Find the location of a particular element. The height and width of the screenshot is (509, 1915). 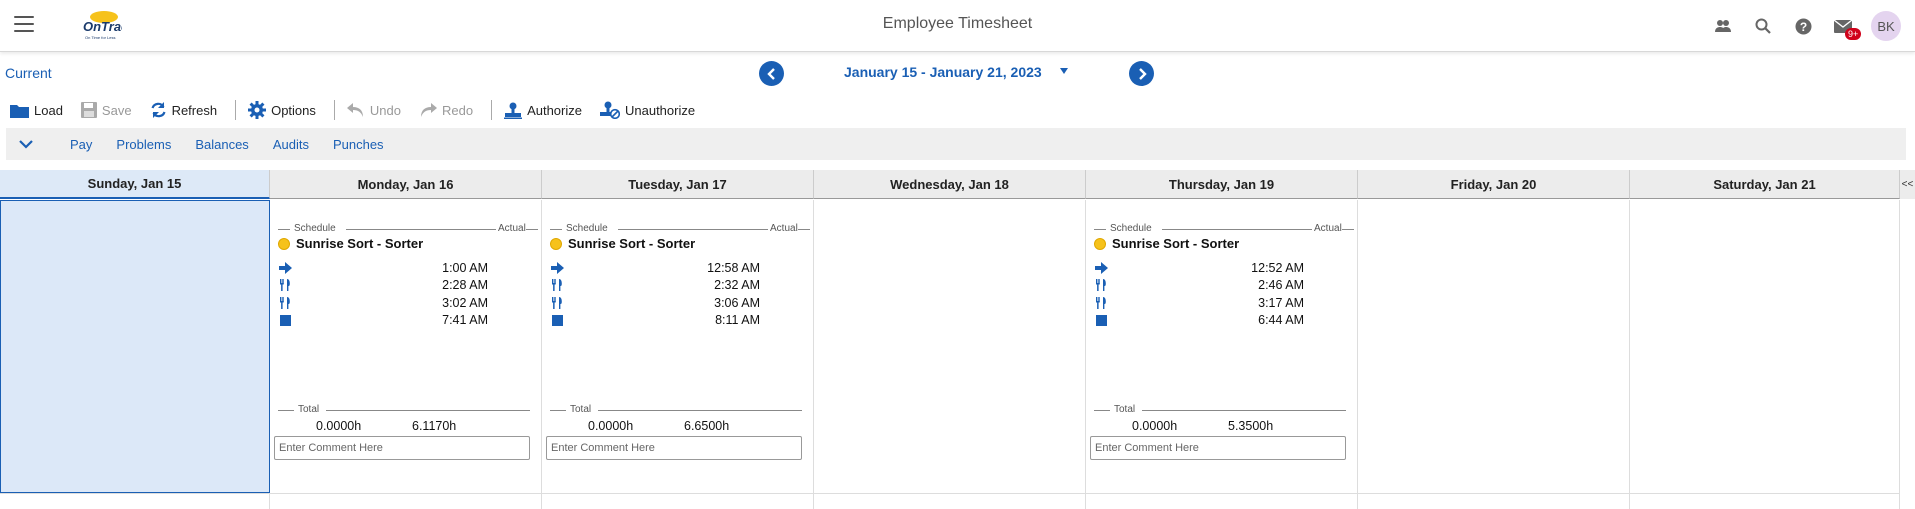

day-header-tuesday: Tuesday, Jan 17 is located at coordinates (678, 184).